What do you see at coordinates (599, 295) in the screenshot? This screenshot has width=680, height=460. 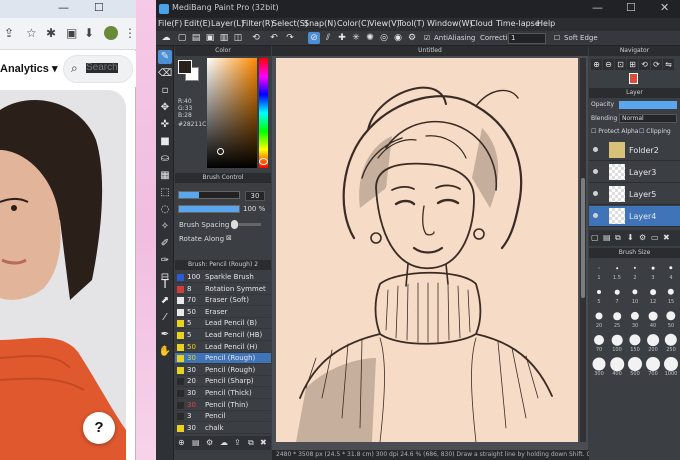 I see `brush-size-option: 5` at bounding box center [599, 295].